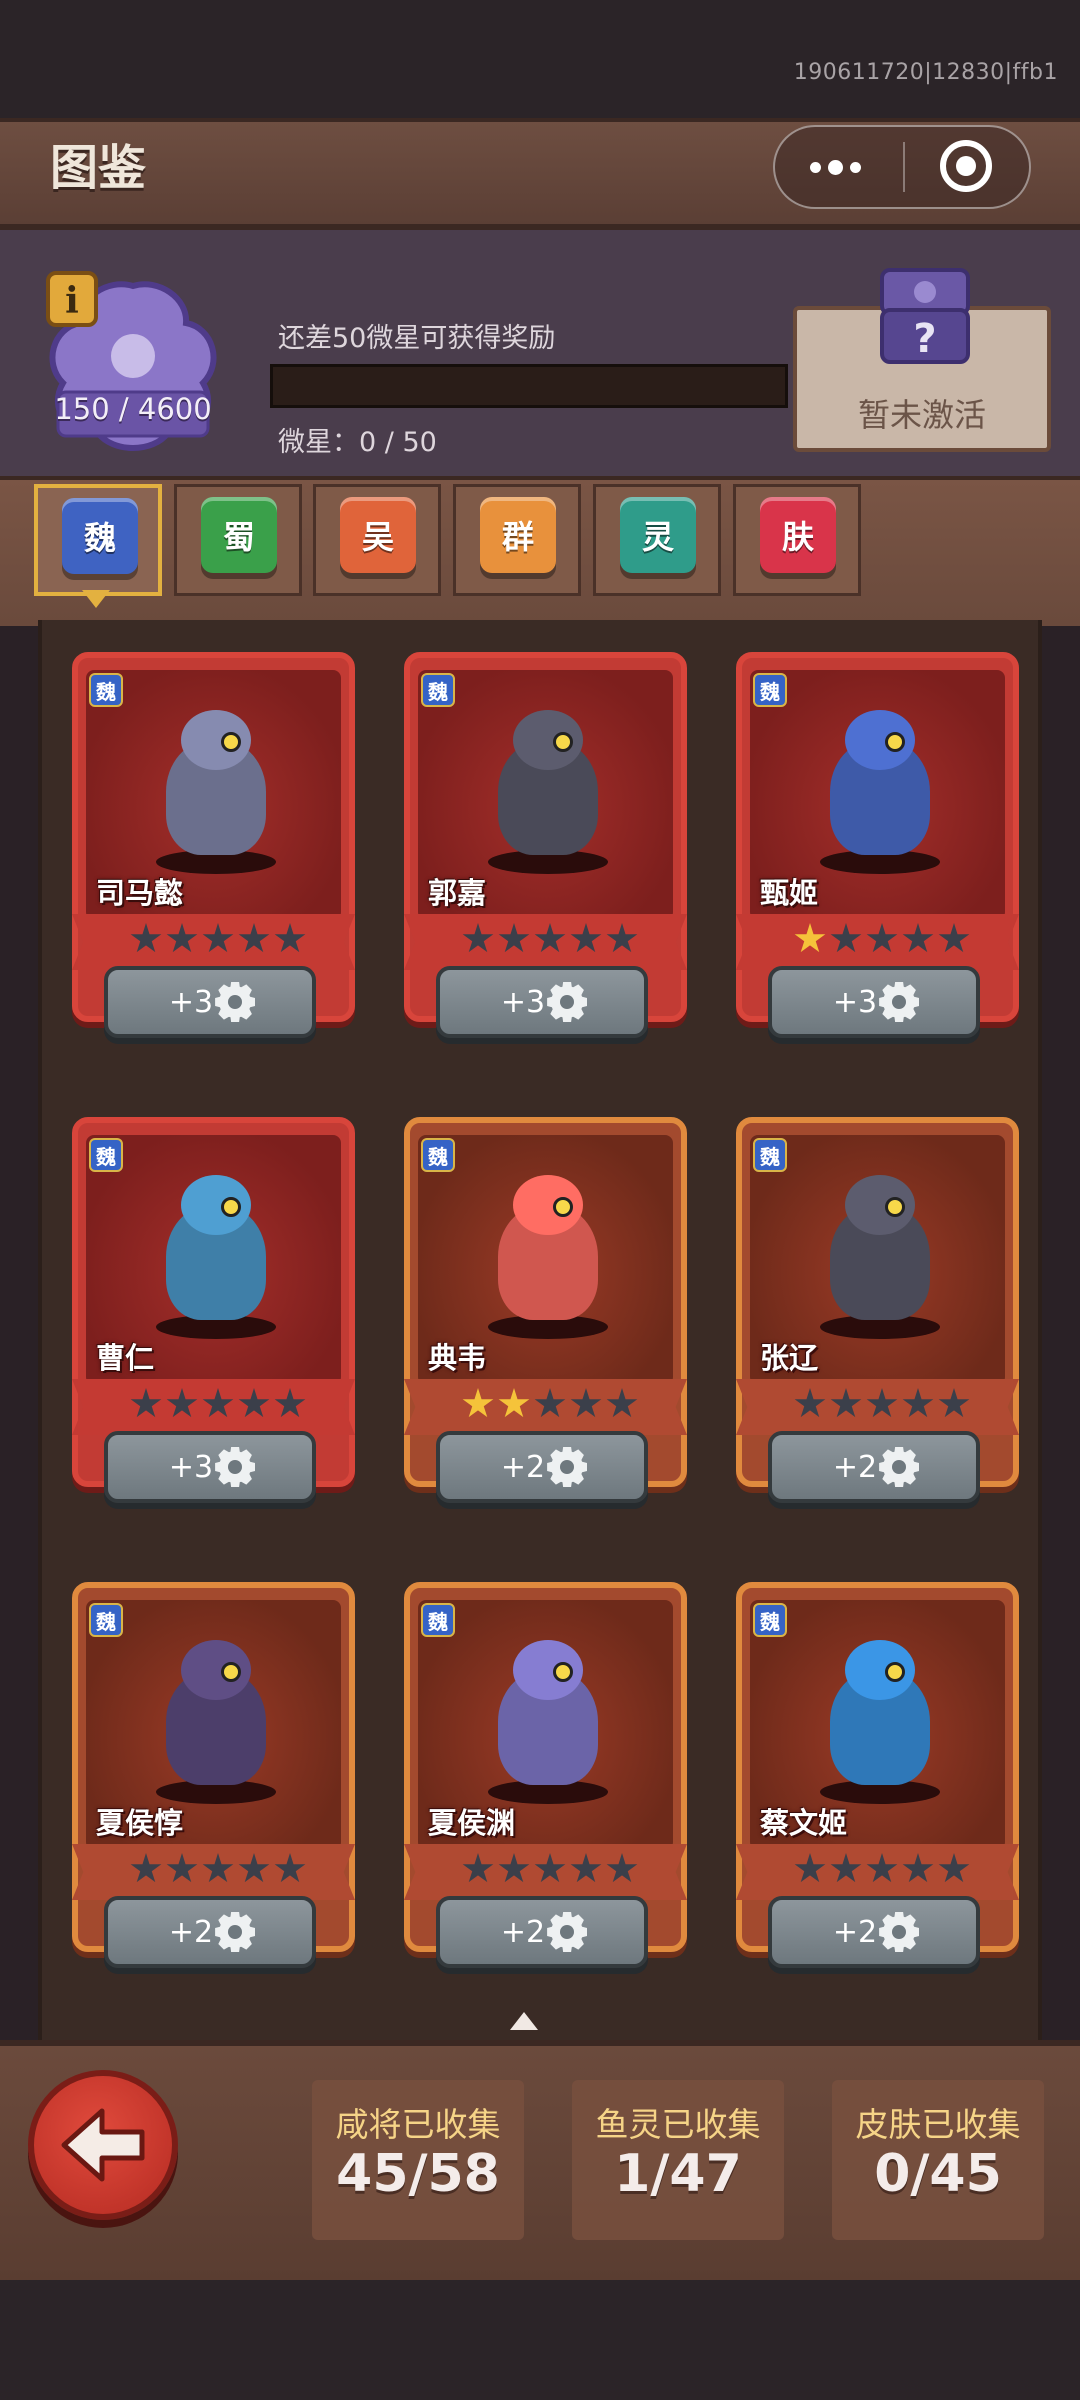 Image resolution: width=1080 pixels, height=2400 pixels. What do you see at coordinates (540, 2340) in the screenshot?
I see `bottom-strip` at bounding box center [540, 2340].